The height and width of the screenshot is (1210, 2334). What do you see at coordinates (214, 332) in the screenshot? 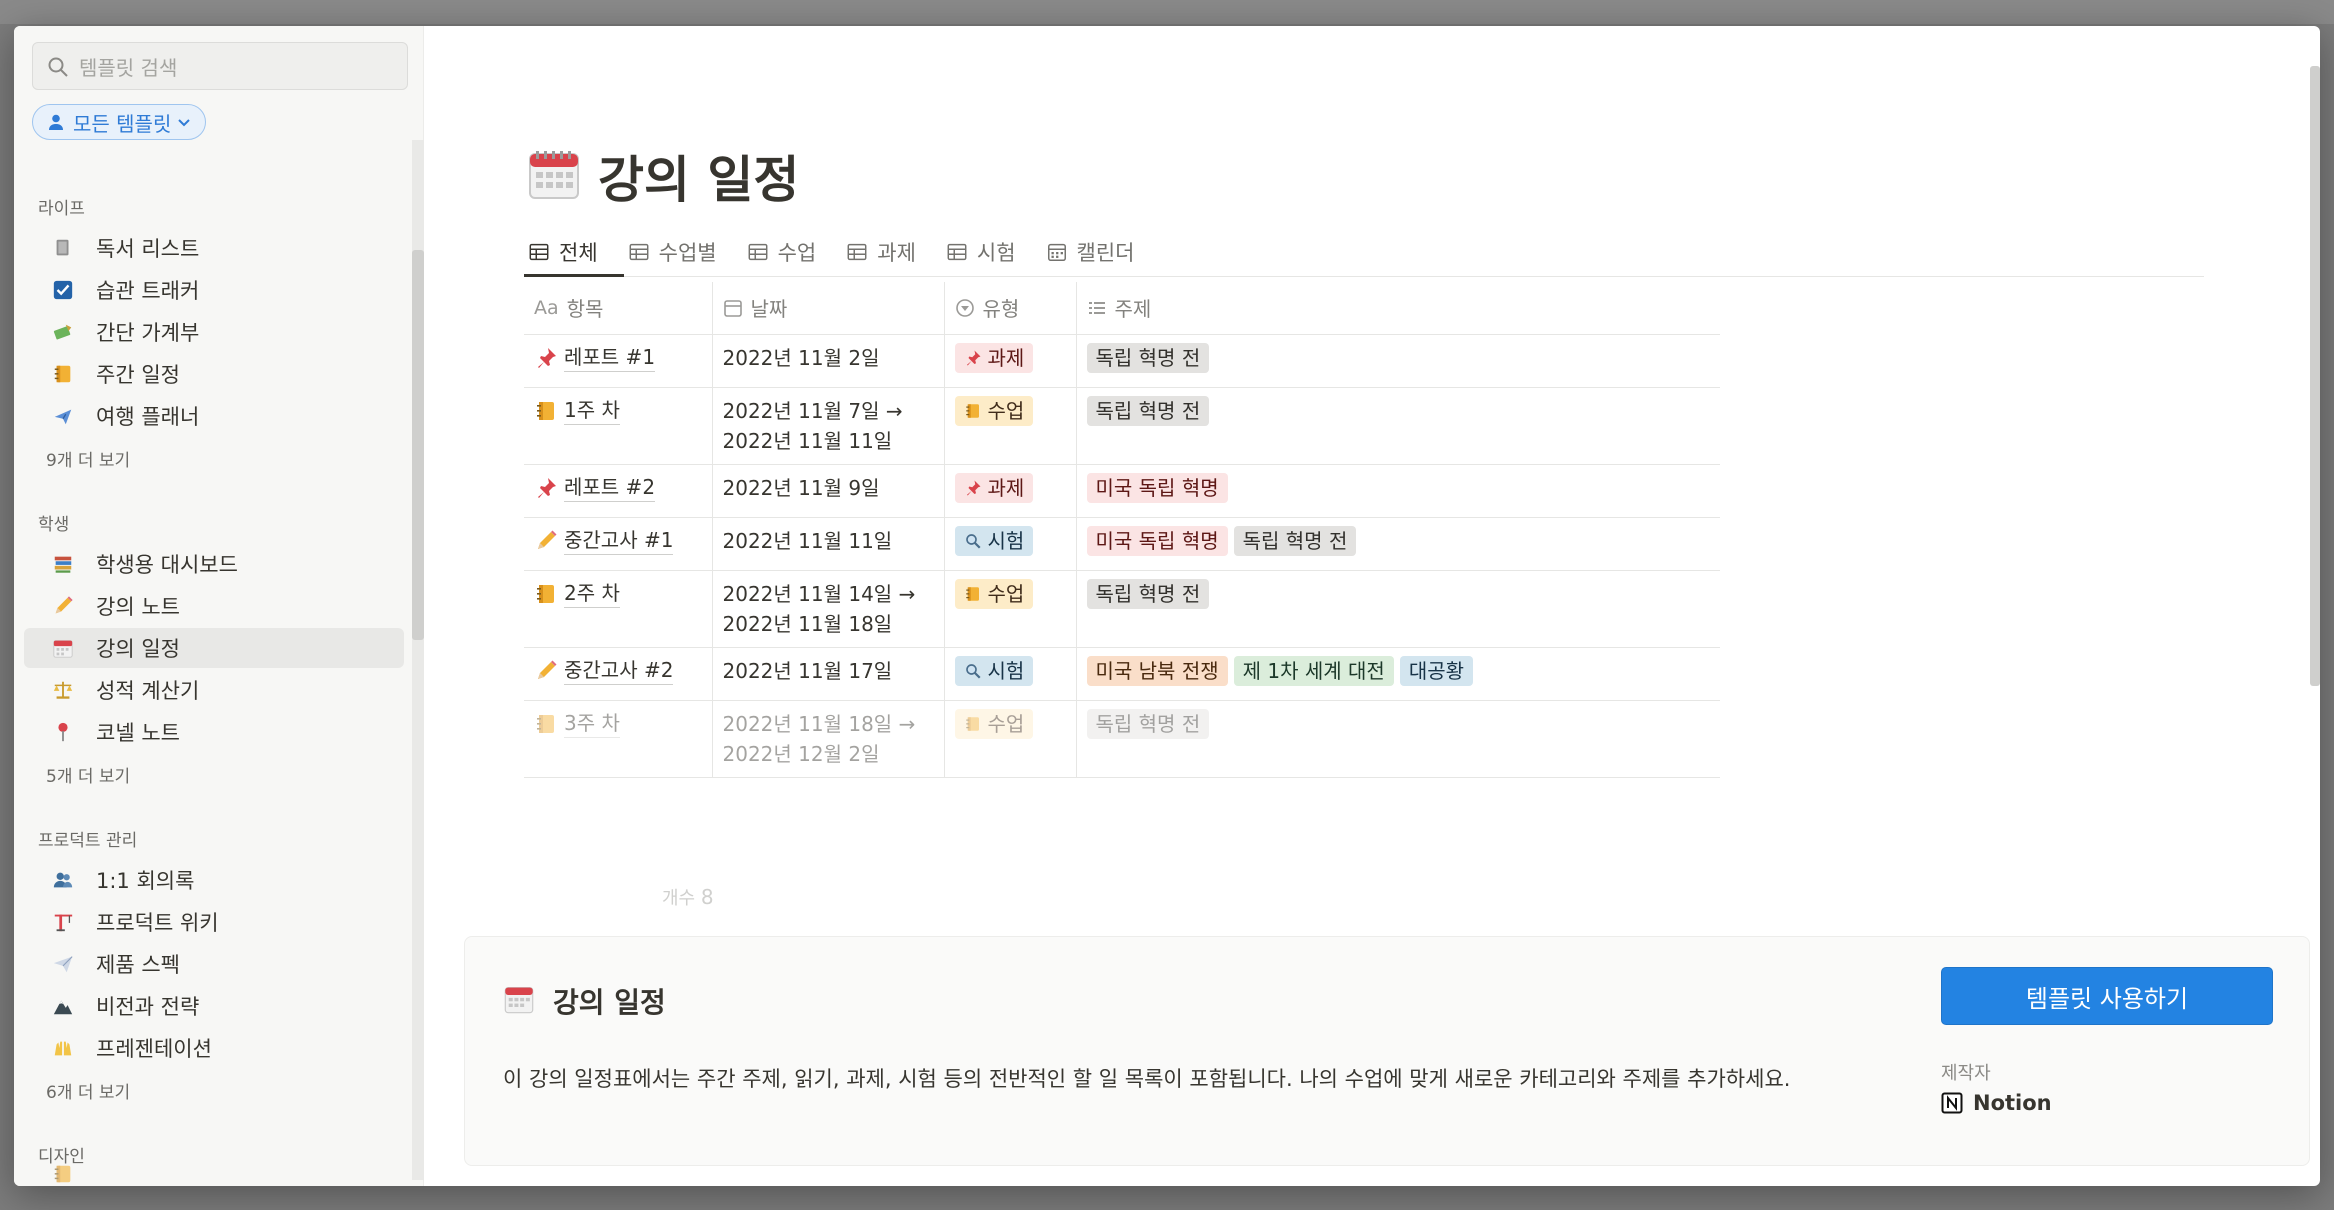
I see `sidebar-item-money: 간단 가계부` at bounding box center [214, 332].